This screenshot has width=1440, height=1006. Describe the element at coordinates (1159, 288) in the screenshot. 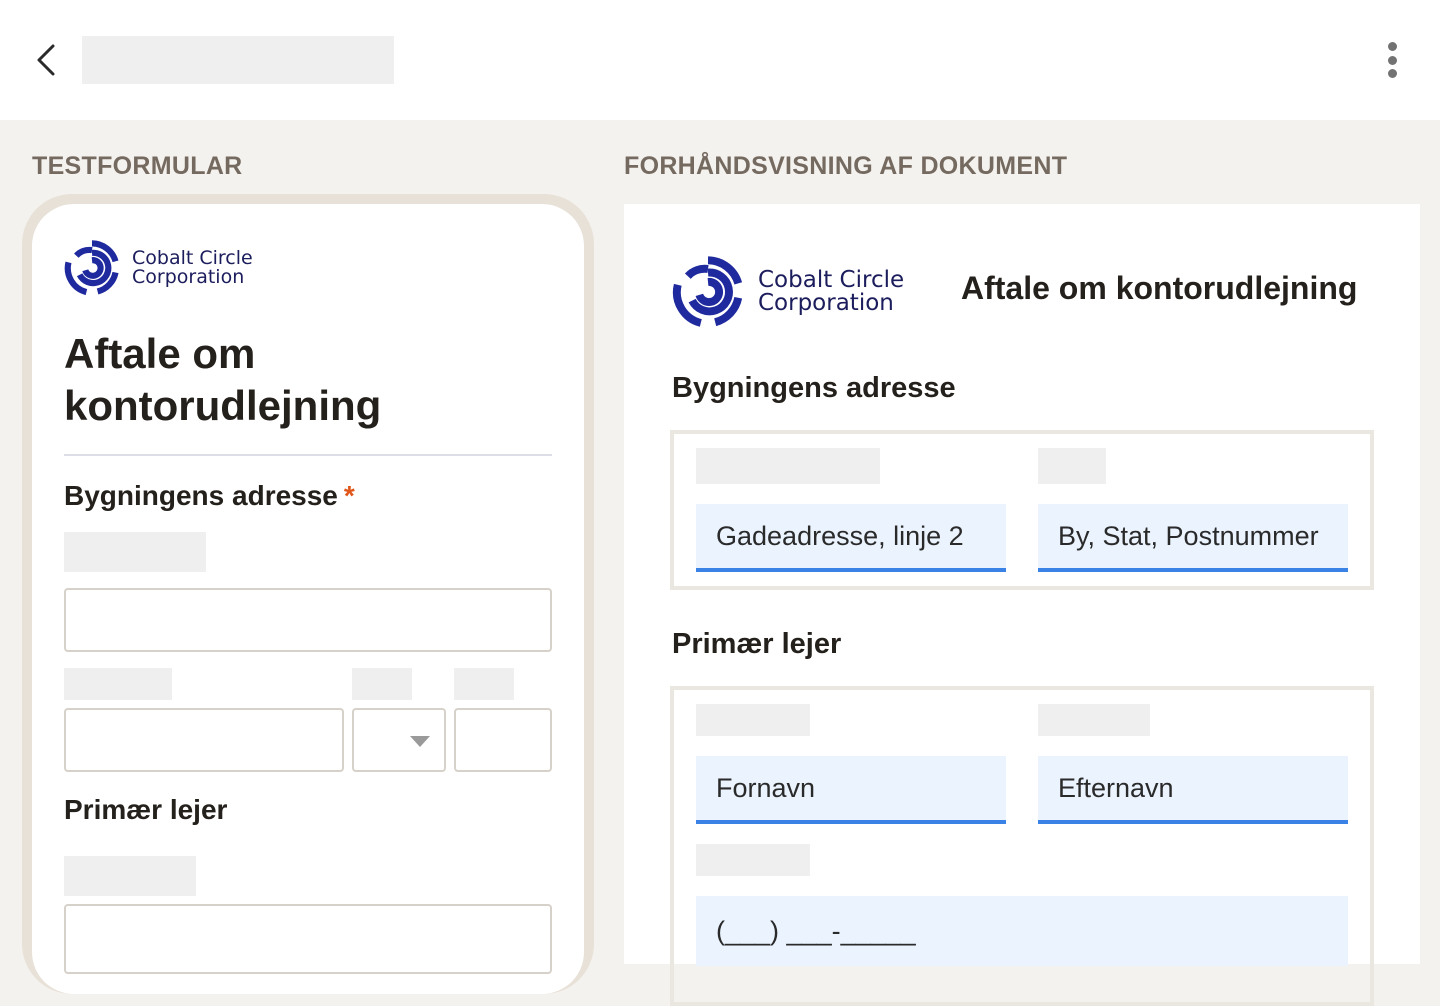

I see `document-title: Aftale om kontorudlejning` at that location.